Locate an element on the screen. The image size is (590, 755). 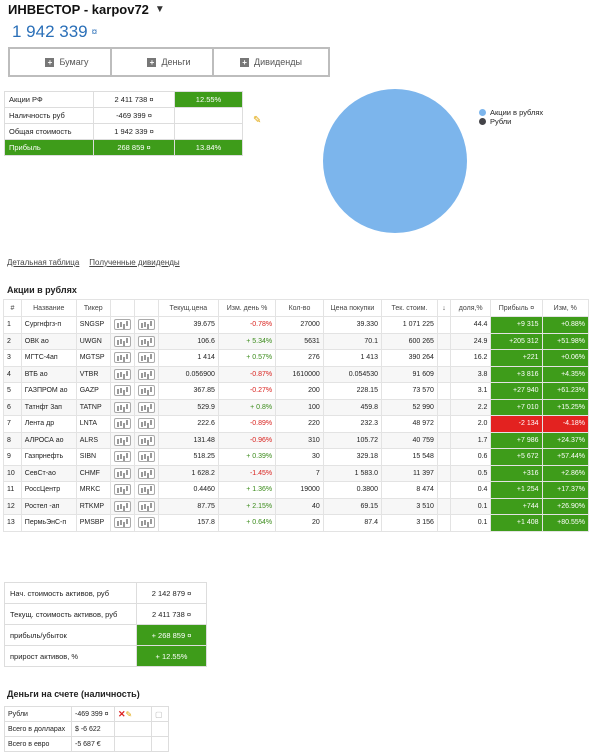
stock-ticker: RTKMP is located at coordinates (93, 506).